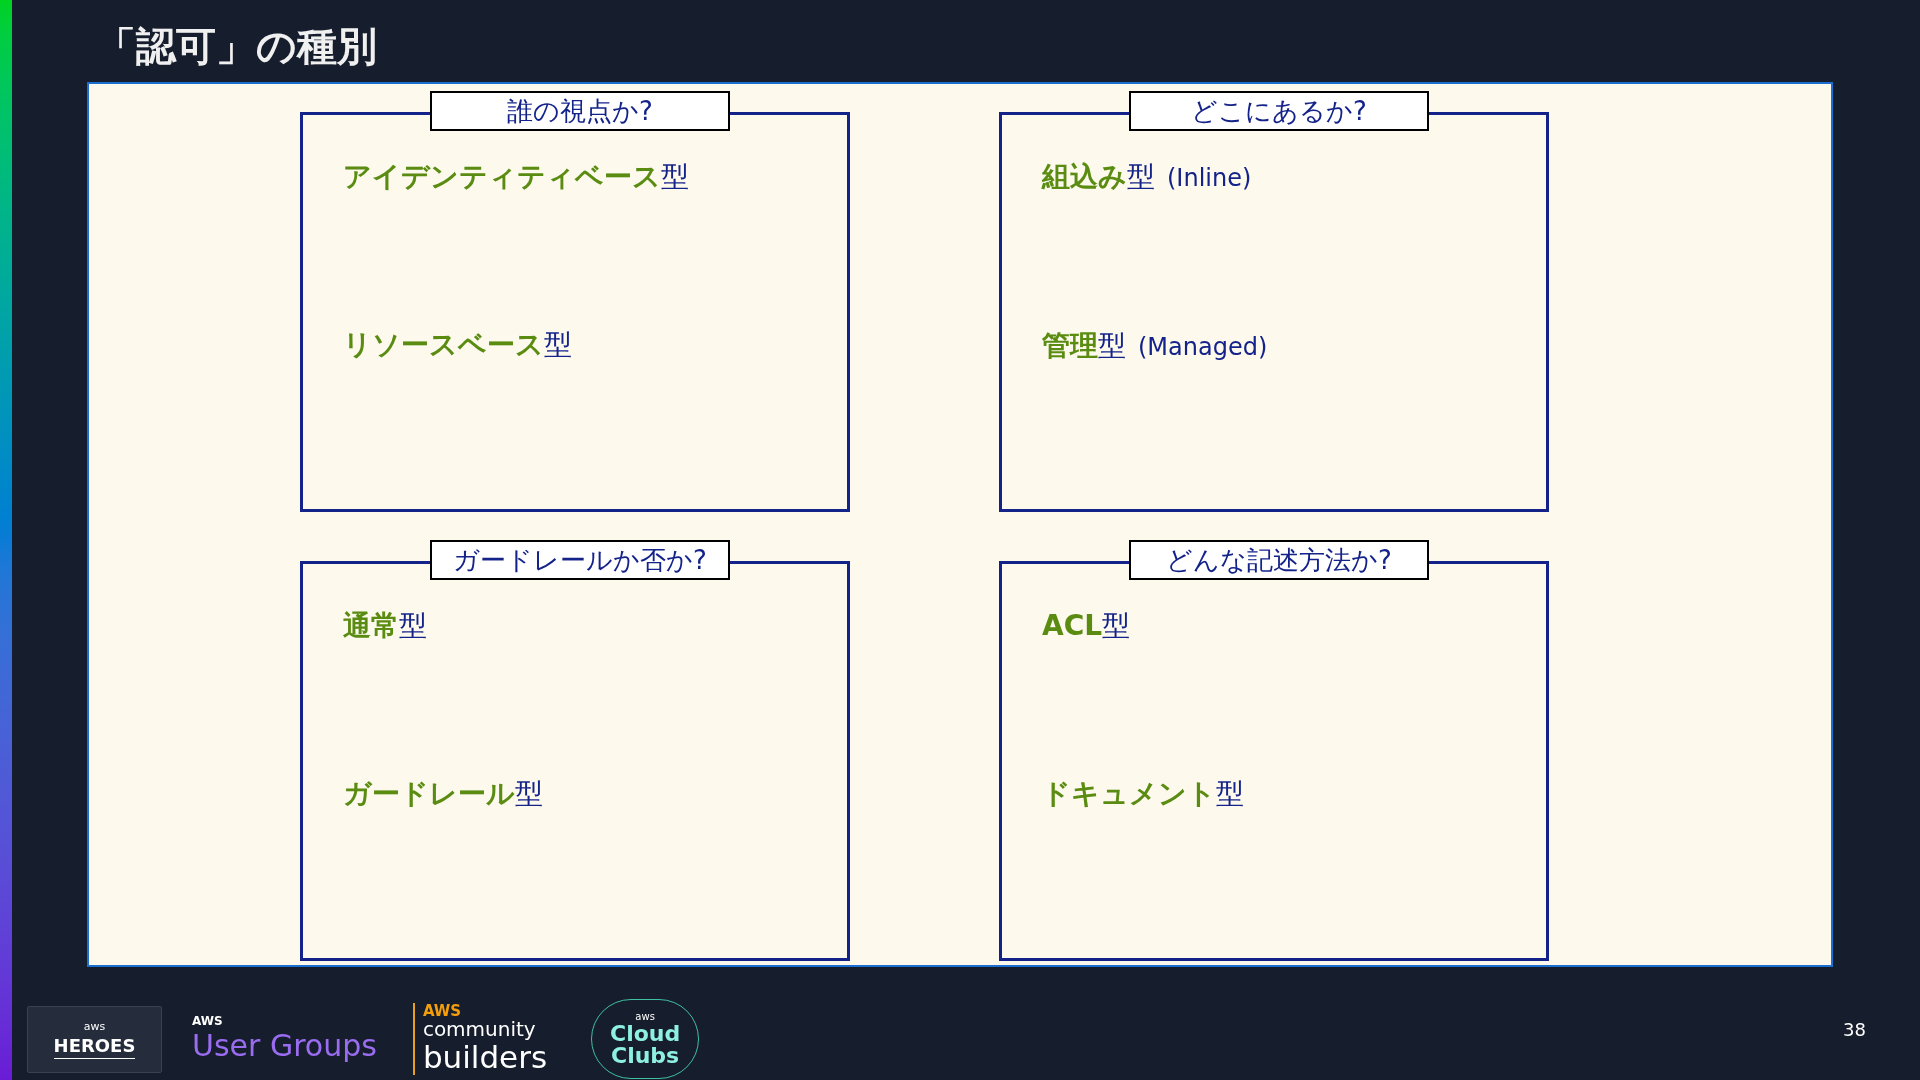  What do you see at coordinates (1279, 560) in the screenshot?
I see `frame-heading: どんな記述方法か?` at bounding box center [1279, 560].